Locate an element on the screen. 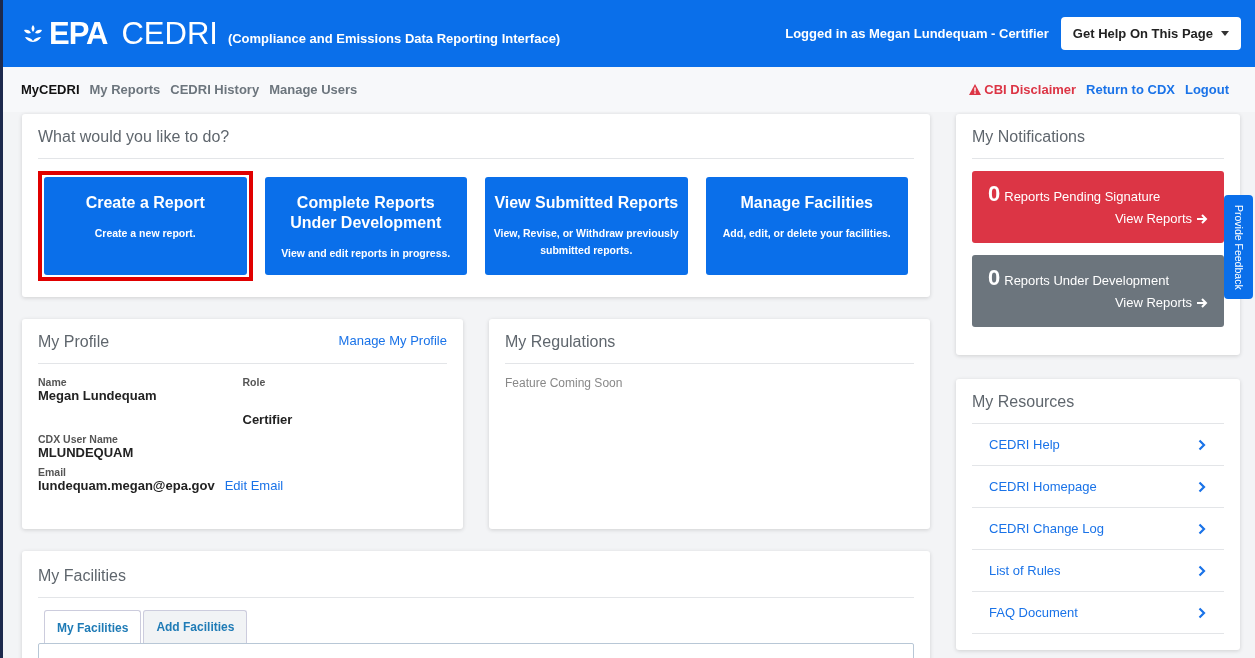 The width and height of the screenshot is (1255, 658). action-description: View, Revise, or Withdraw previously submitted reports. is located at coordinates (586, 242).